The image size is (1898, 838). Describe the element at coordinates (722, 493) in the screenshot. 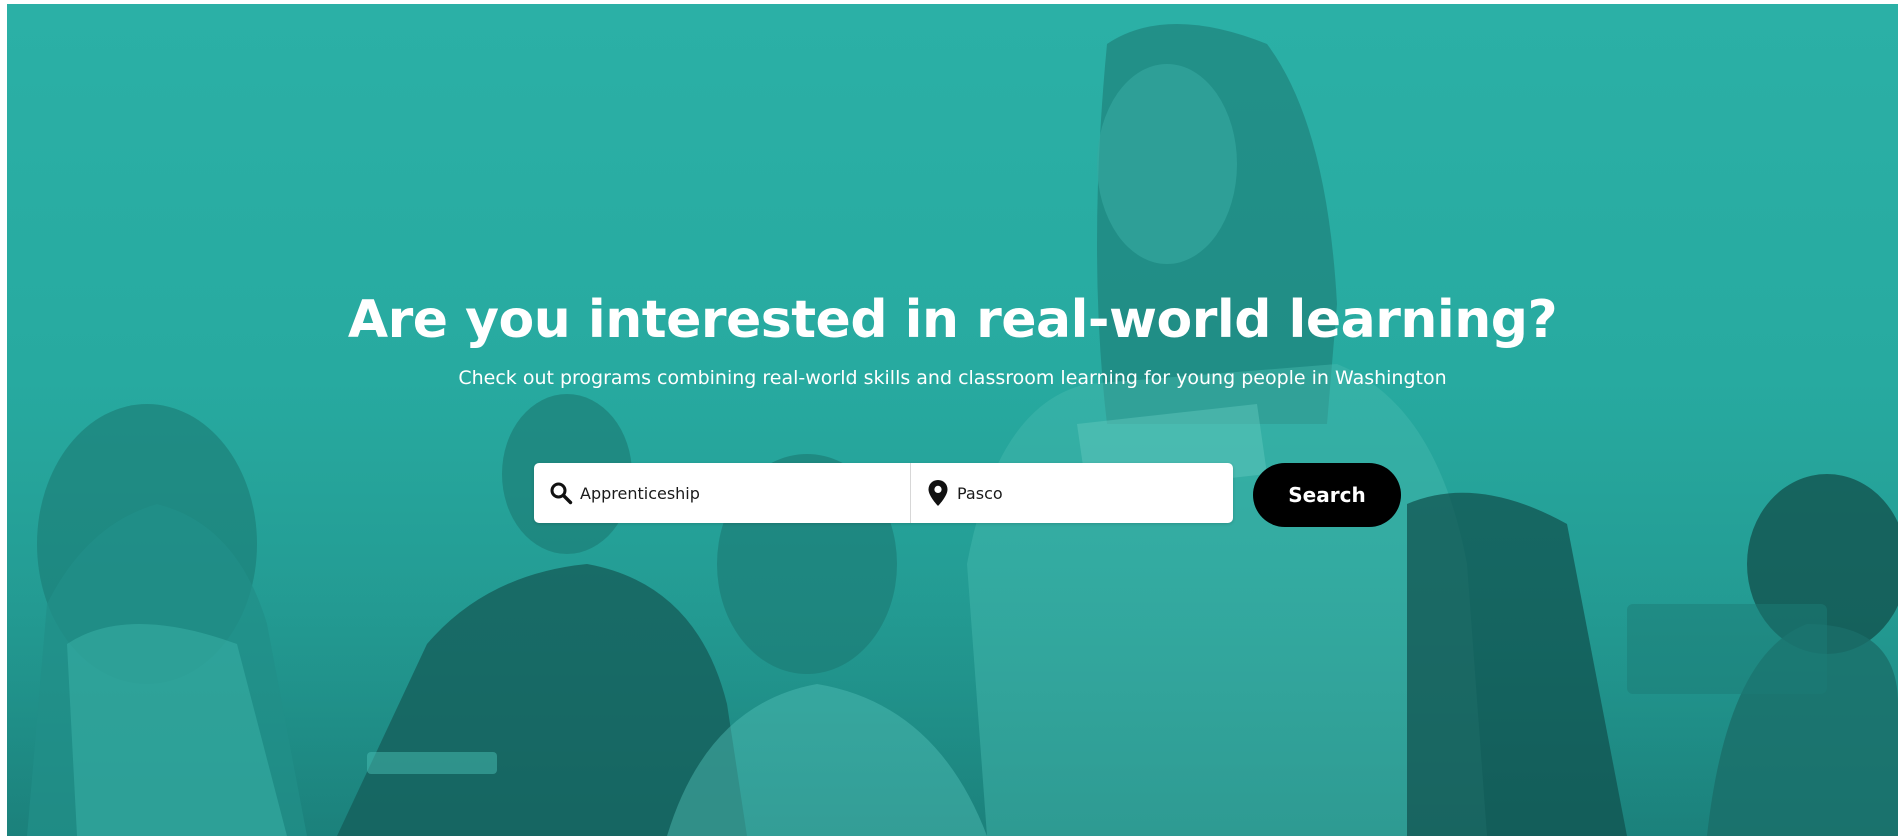

I see `keyword-search-field: Apprenticeship` at that location.